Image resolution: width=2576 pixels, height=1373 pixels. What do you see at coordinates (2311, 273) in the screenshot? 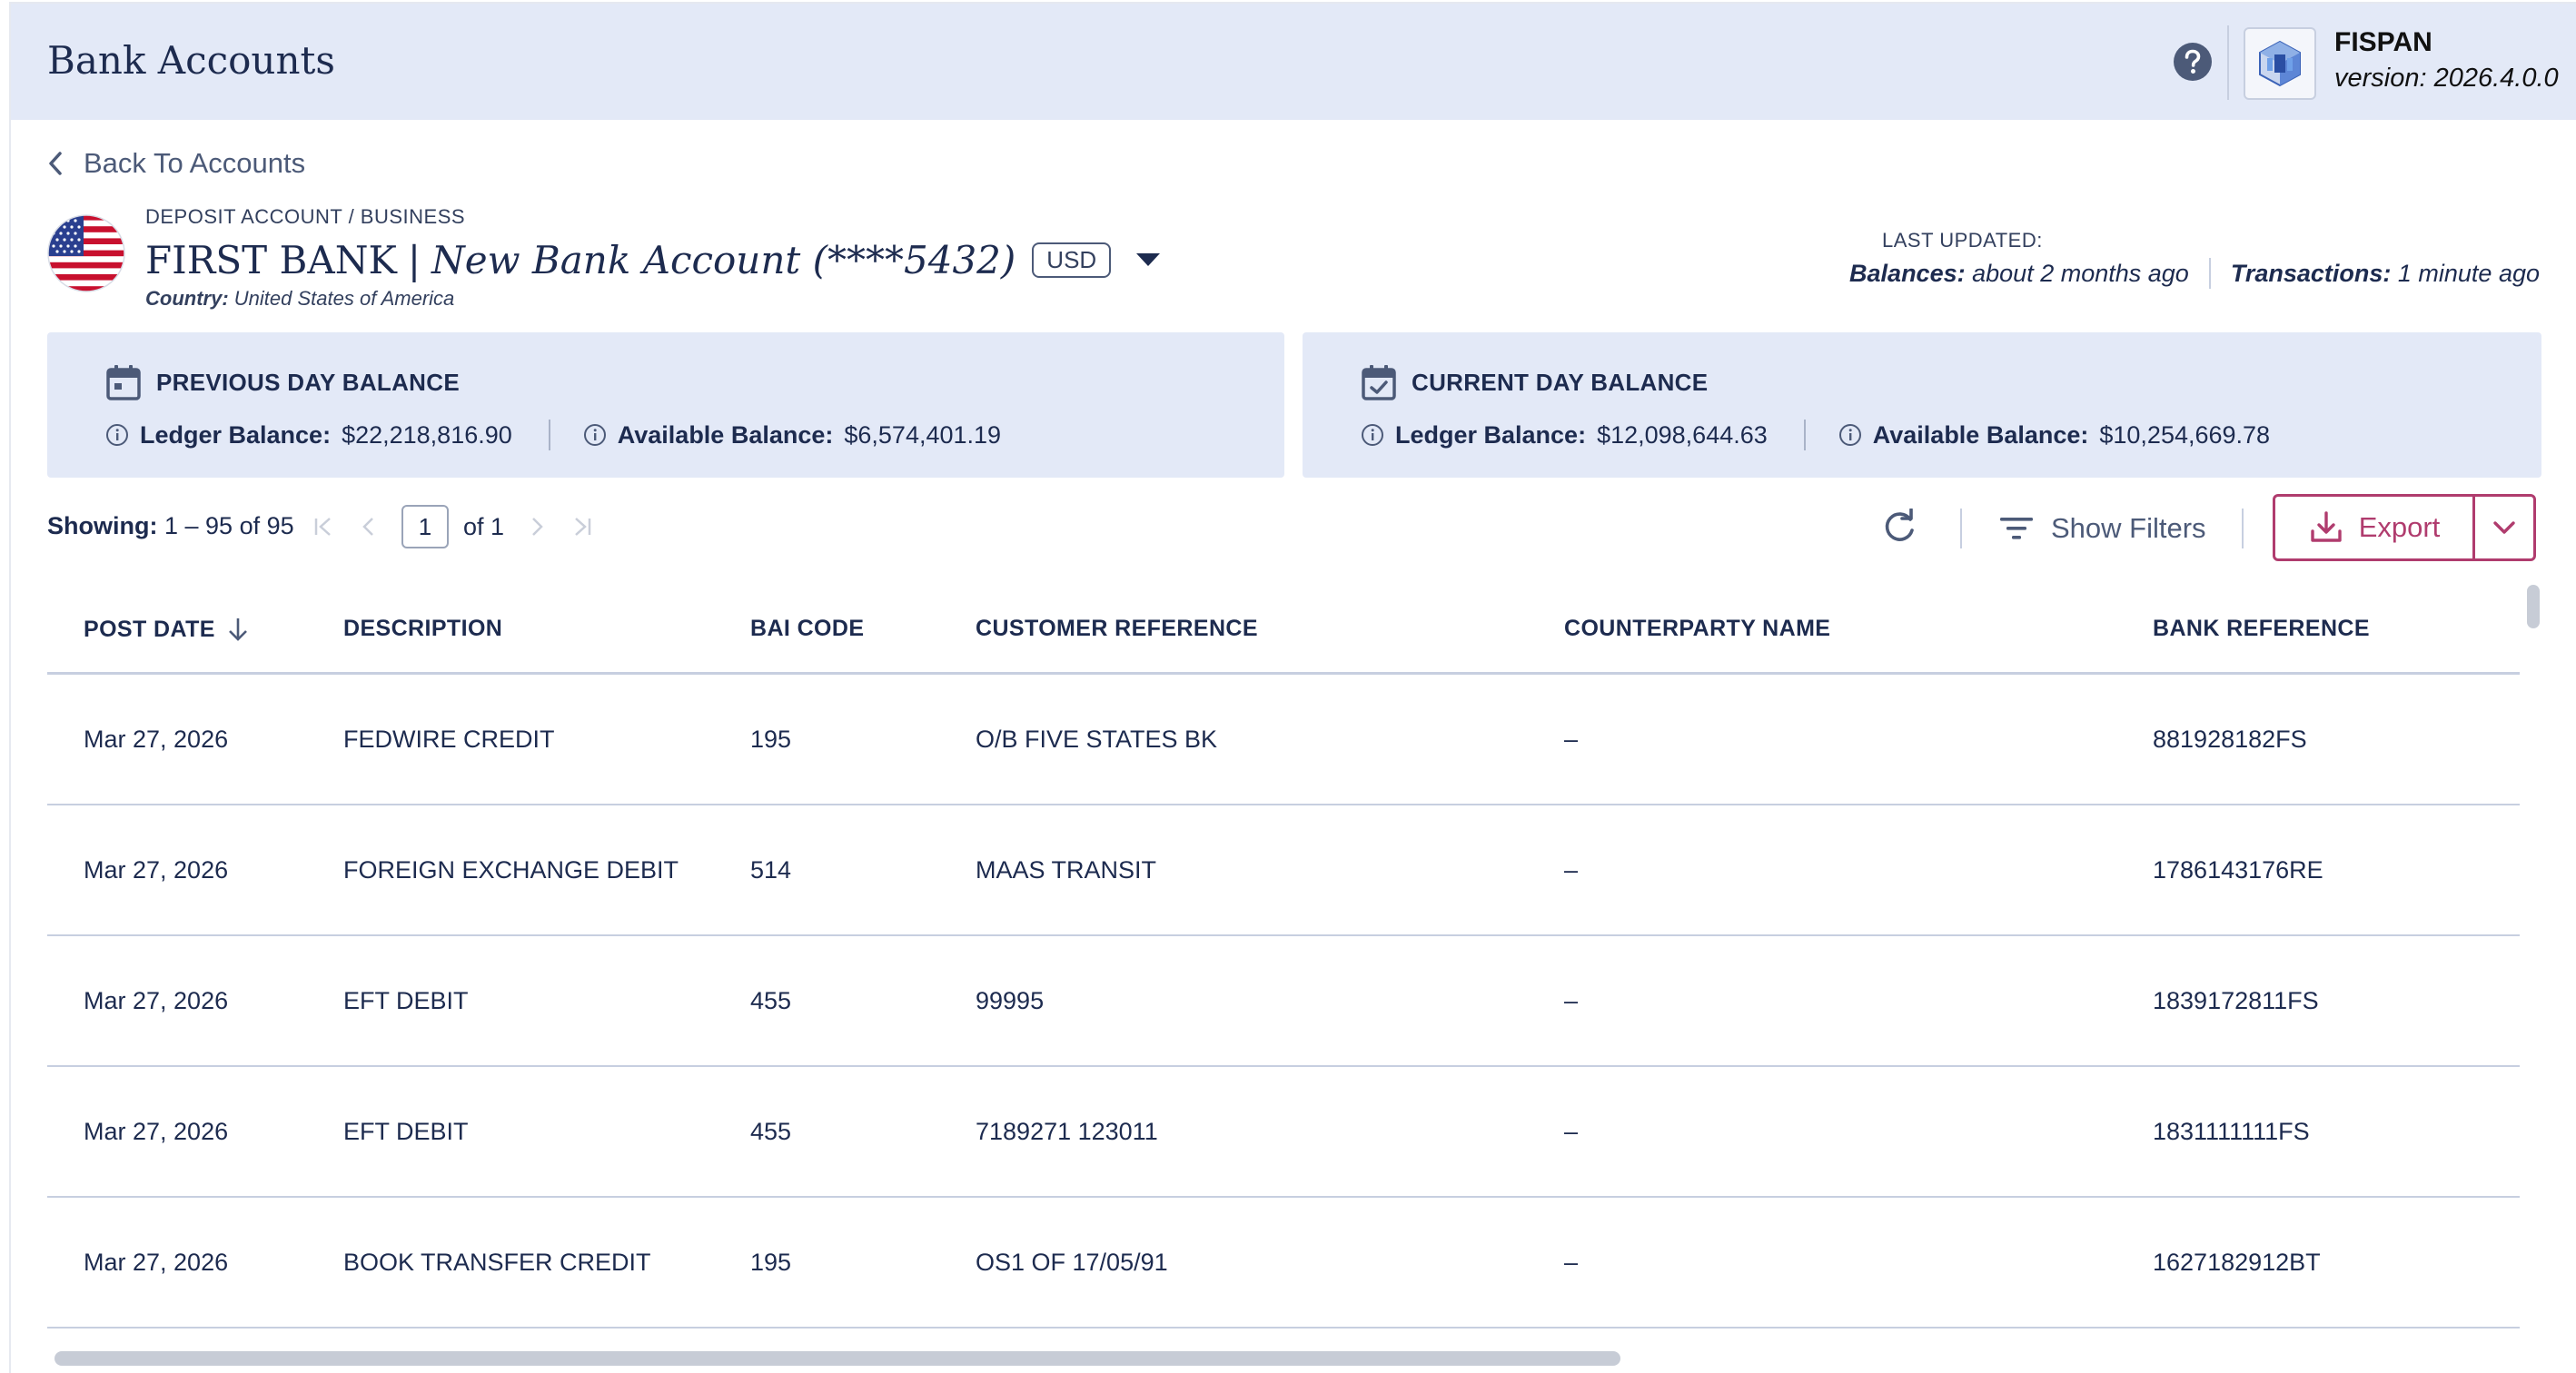
I see `transactions-updated-label: Transactions:` at bounding box center [2311, 273].